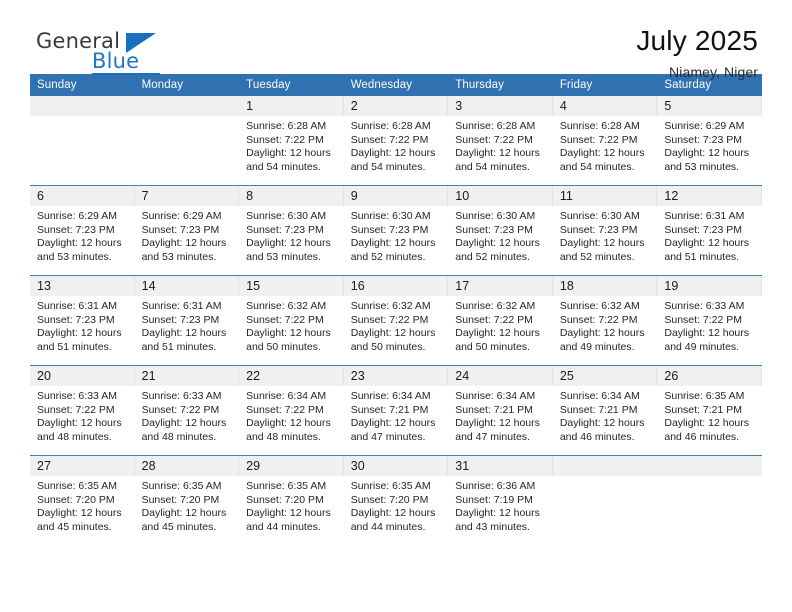  I want to click on day-number: 2, so click(396, 106).